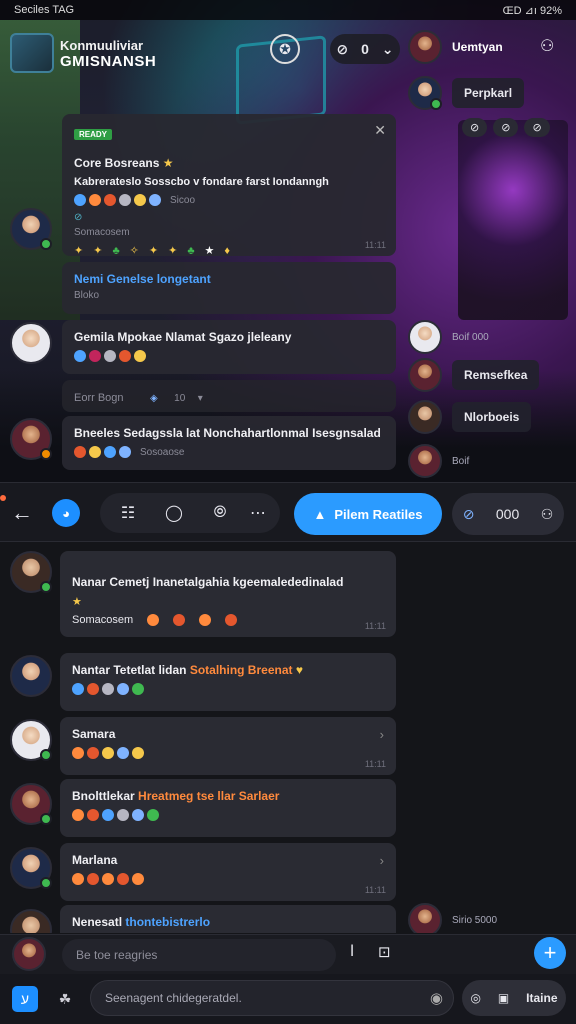 The height and width of the screenshot is (1024, 576). What do you see at coordinates (108, 61) in the screenshot?
I see `game-title-line2: GMISNANSH` at bounding box center [108, 61].